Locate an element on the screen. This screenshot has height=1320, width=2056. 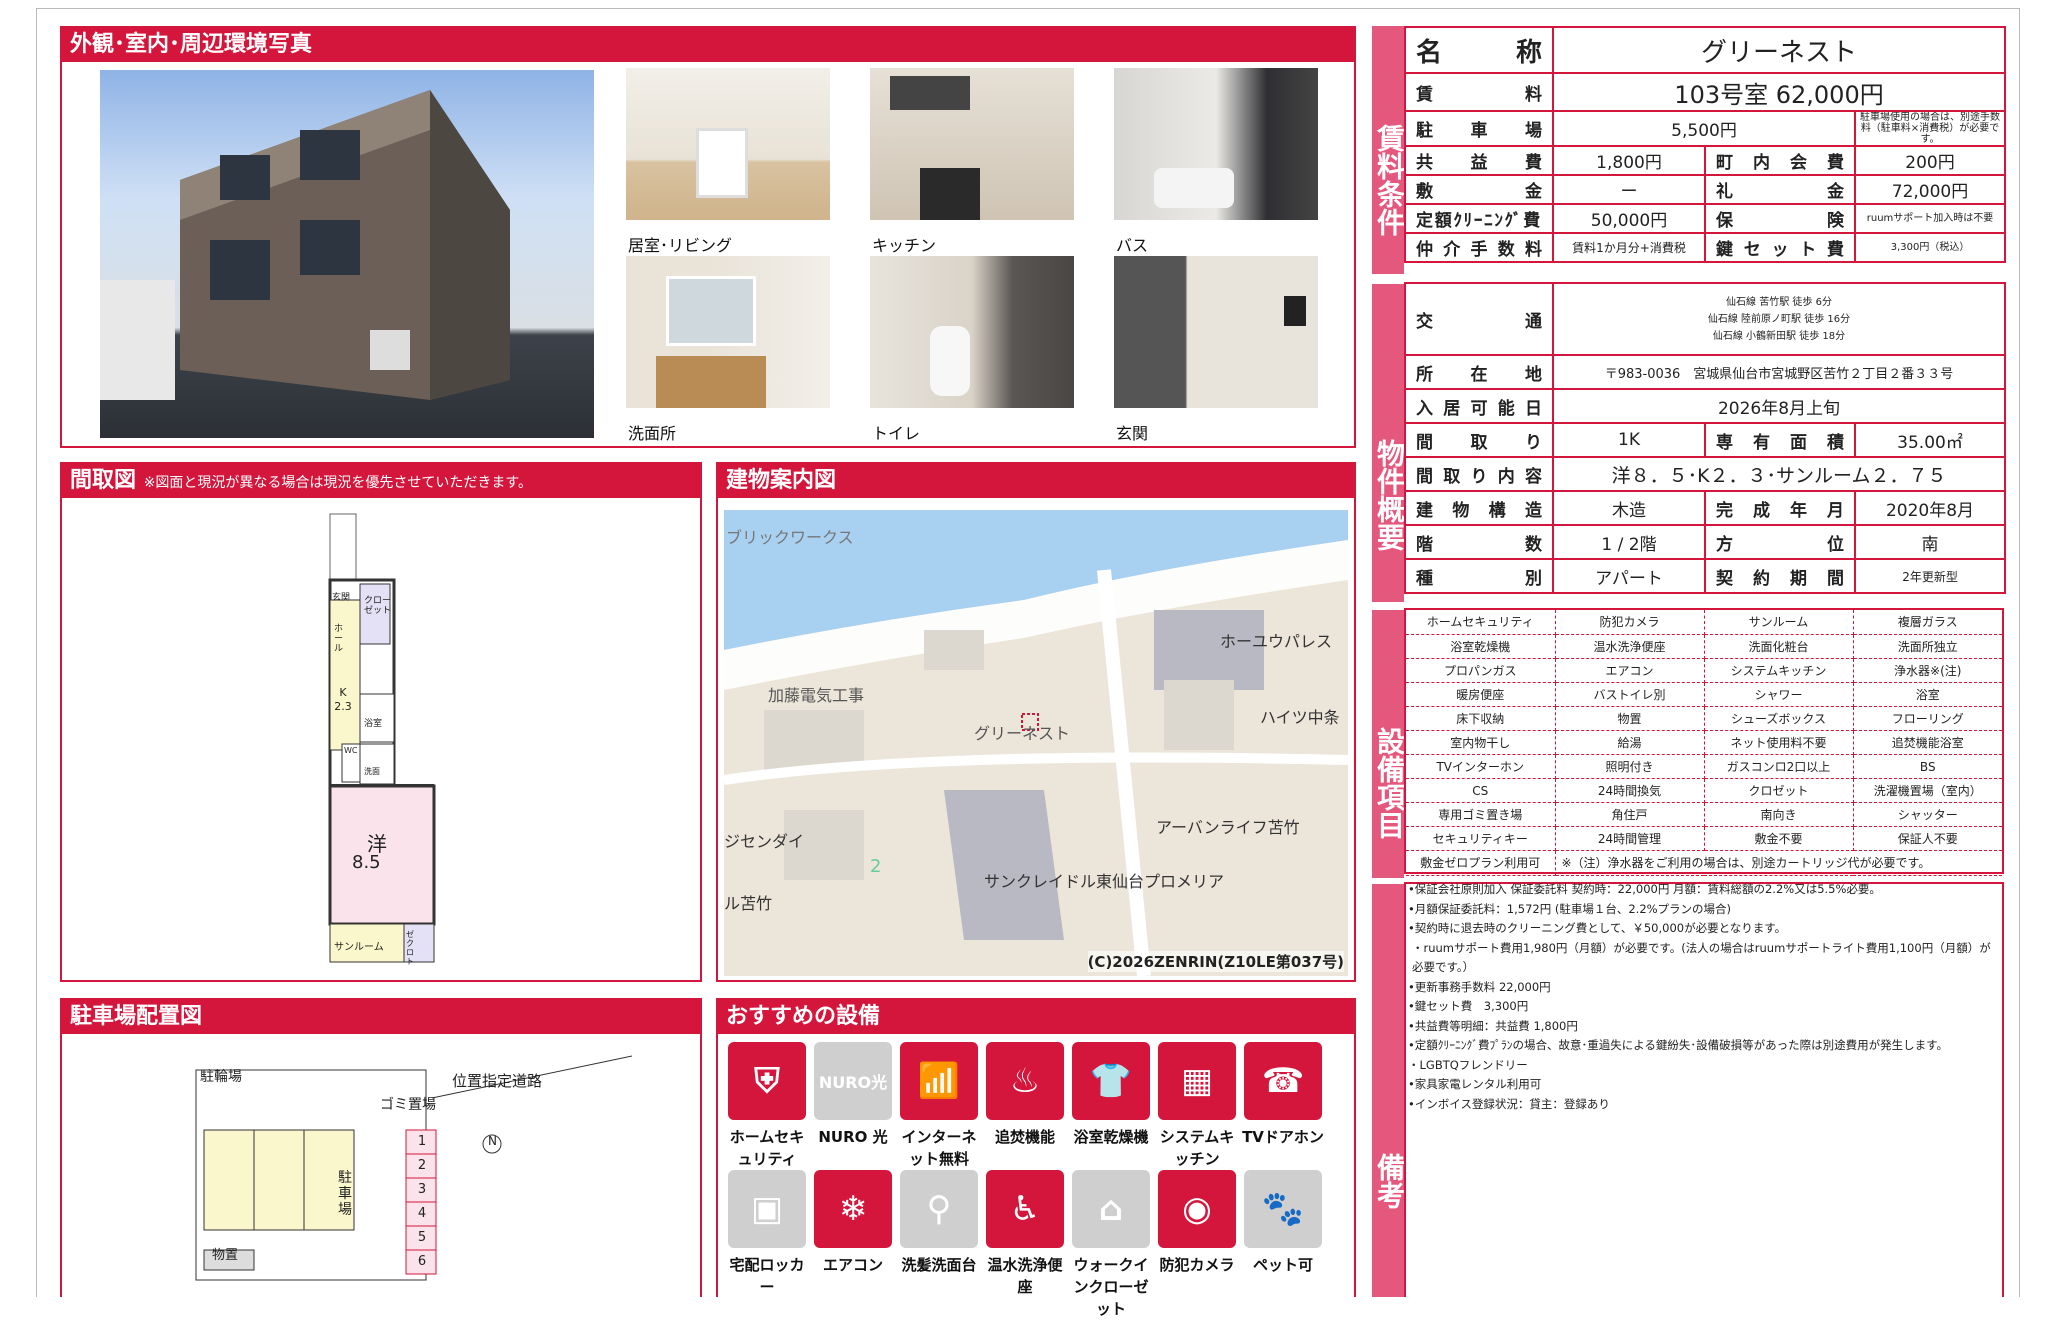
transport-line: 仙石線 小鶴新田駅 徒歩 18分 is located at coordinates (1779, 336).